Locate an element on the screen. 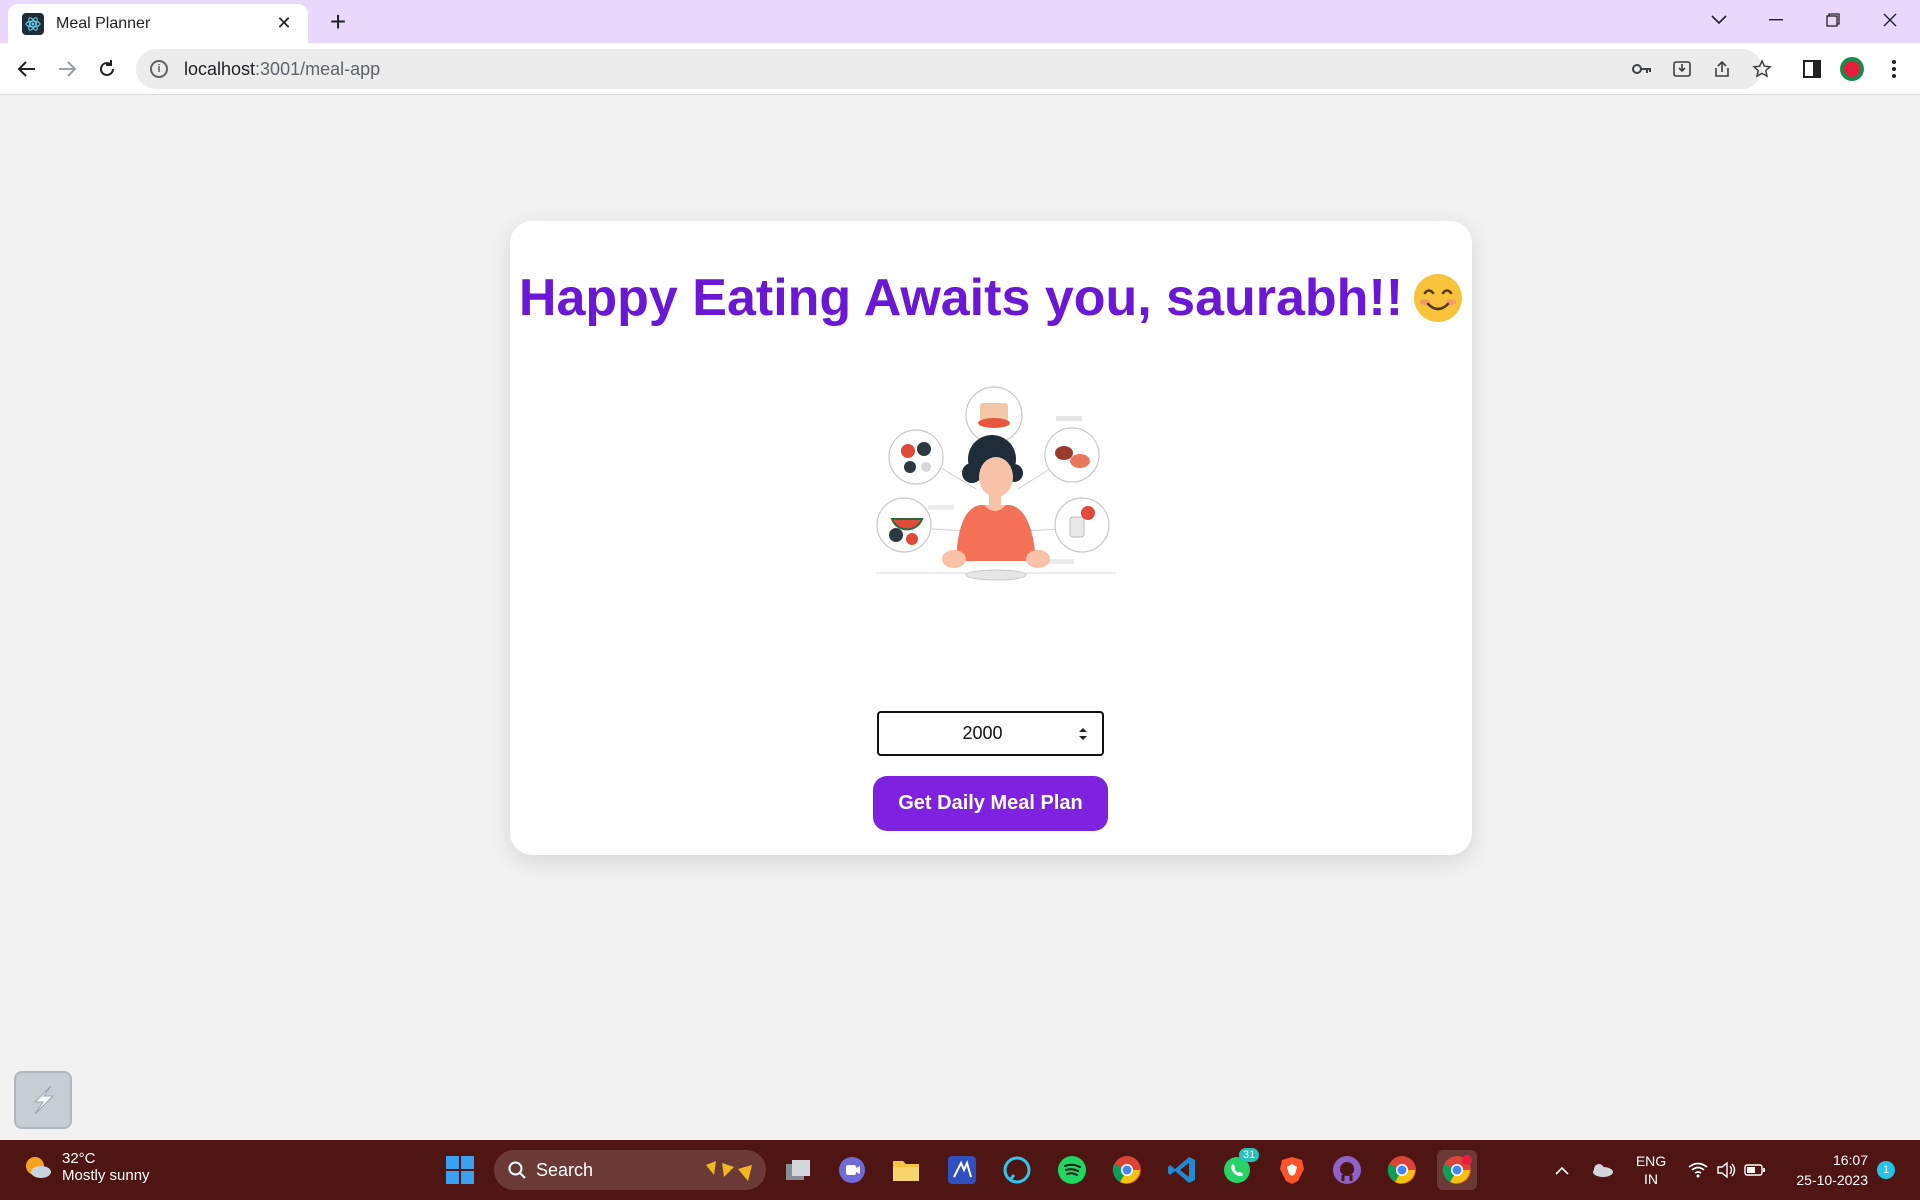  install-icon is located at coordinates (1682, 69).